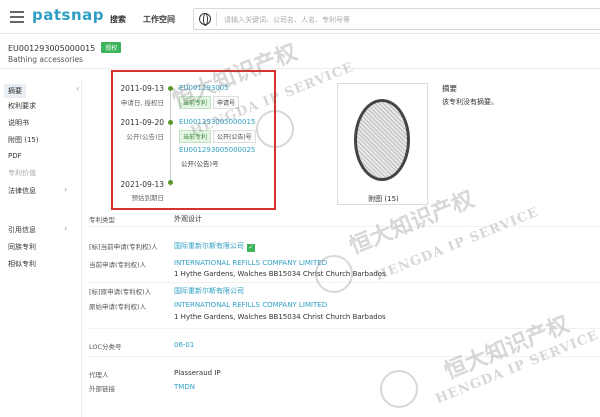  Describe the element at coordinates (123, 247) in the screenshot. I see `field-label: [标]当前申请(专利权)人` at that location.